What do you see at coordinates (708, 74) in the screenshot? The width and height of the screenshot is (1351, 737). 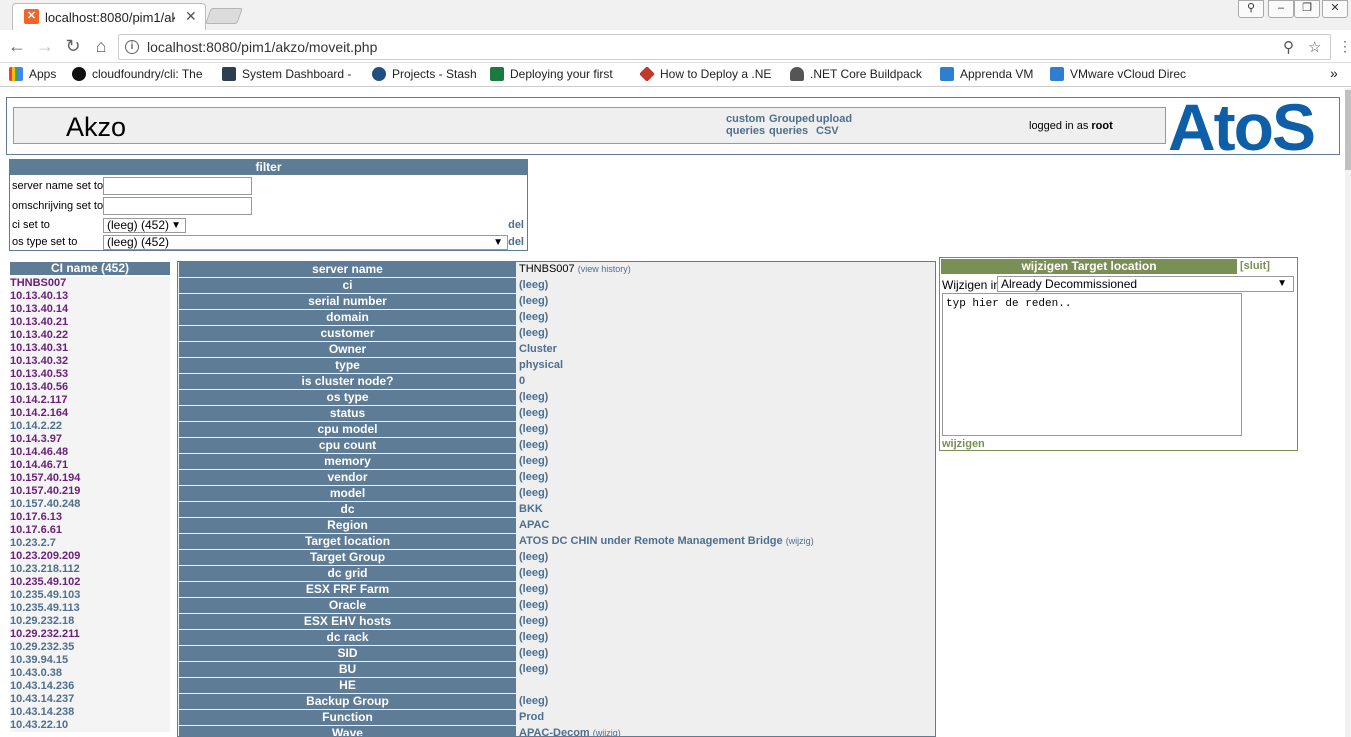 I see `bookmark-item: How to Deploy a .NE` at bounding box center [708, 74].